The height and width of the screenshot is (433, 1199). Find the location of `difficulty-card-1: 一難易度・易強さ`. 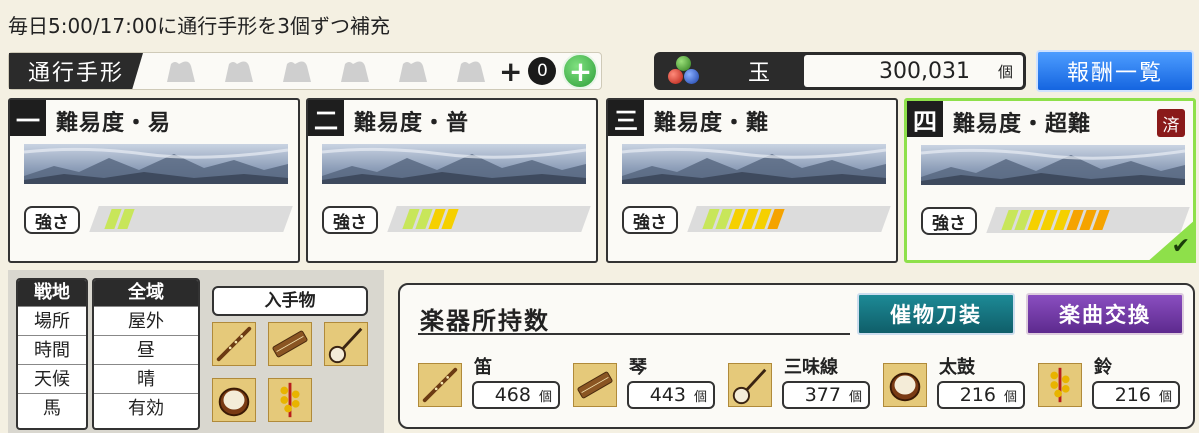

difficulty-card-1: 一難易度・易強さ is located at coordinates (154, 180).